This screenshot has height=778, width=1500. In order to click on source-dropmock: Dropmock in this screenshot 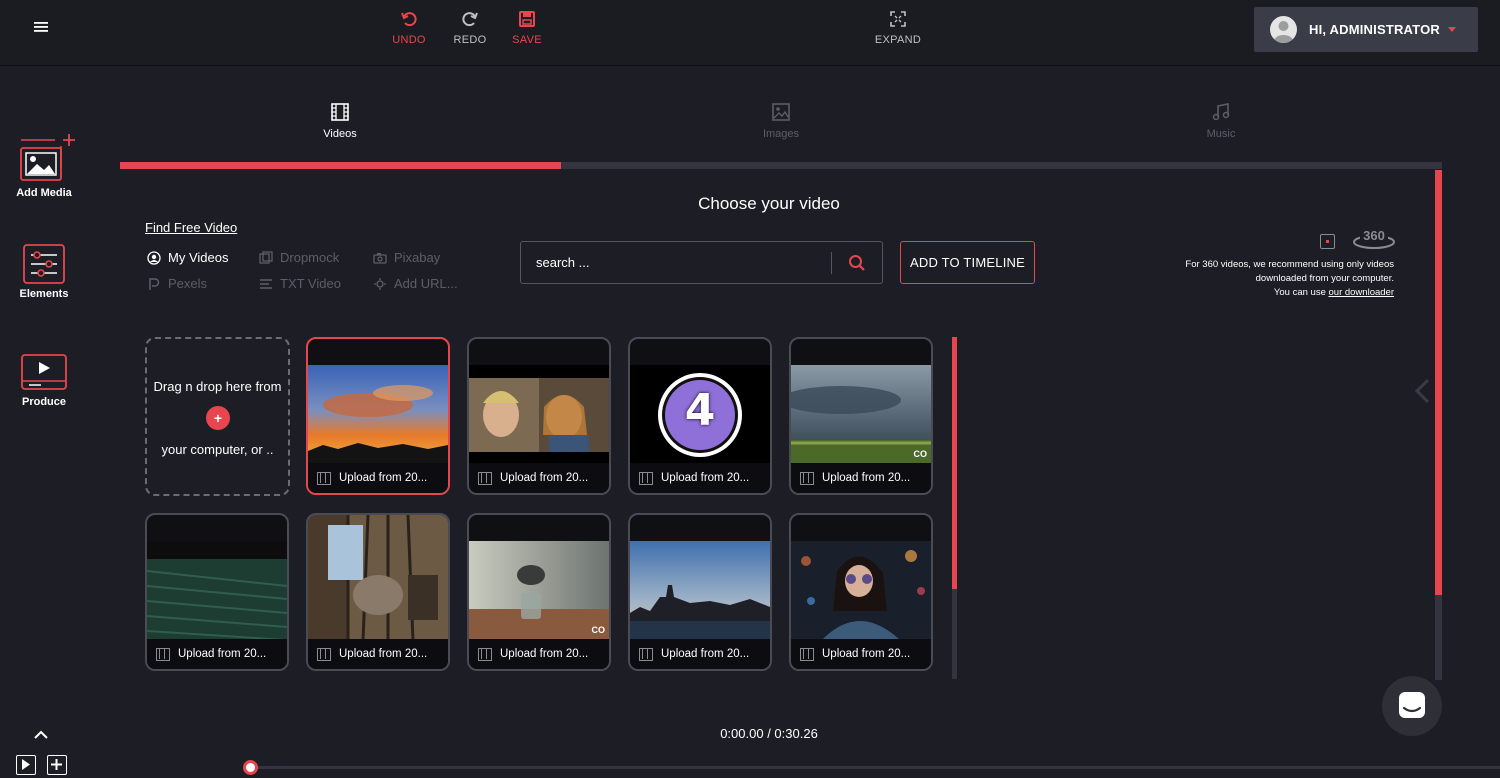, I will do `click(299, 257)`.